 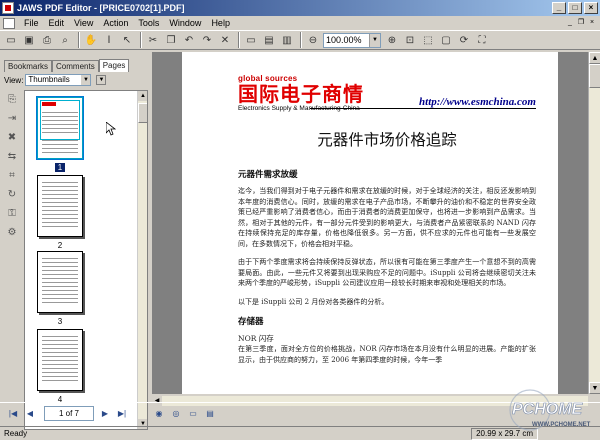 I want to click on fit-width-icon: ⬚, so click(x=428, y=40).